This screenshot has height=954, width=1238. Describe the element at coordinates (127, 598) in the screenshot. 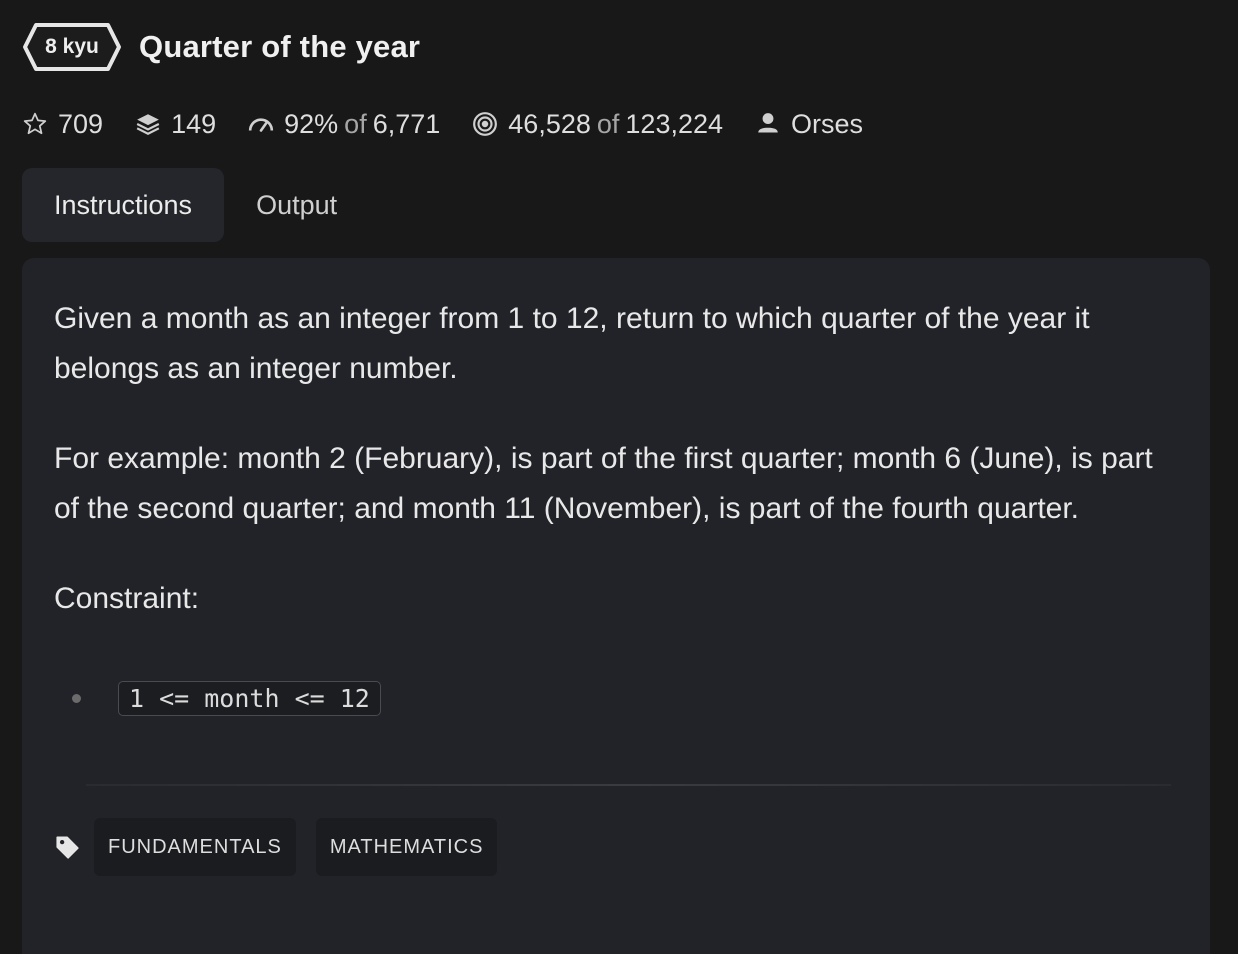

I see `constraint-heading: Constraint:` at that location.